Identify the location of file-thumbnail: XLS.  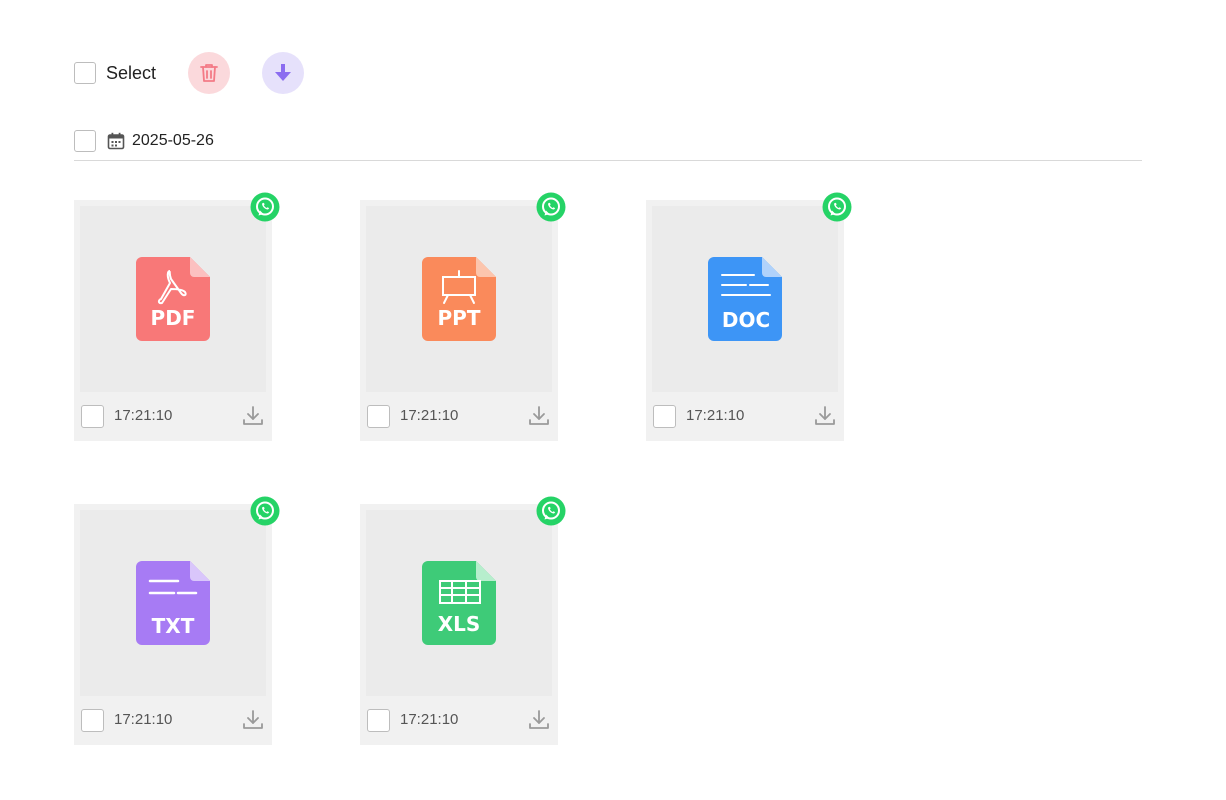
(459, 603).